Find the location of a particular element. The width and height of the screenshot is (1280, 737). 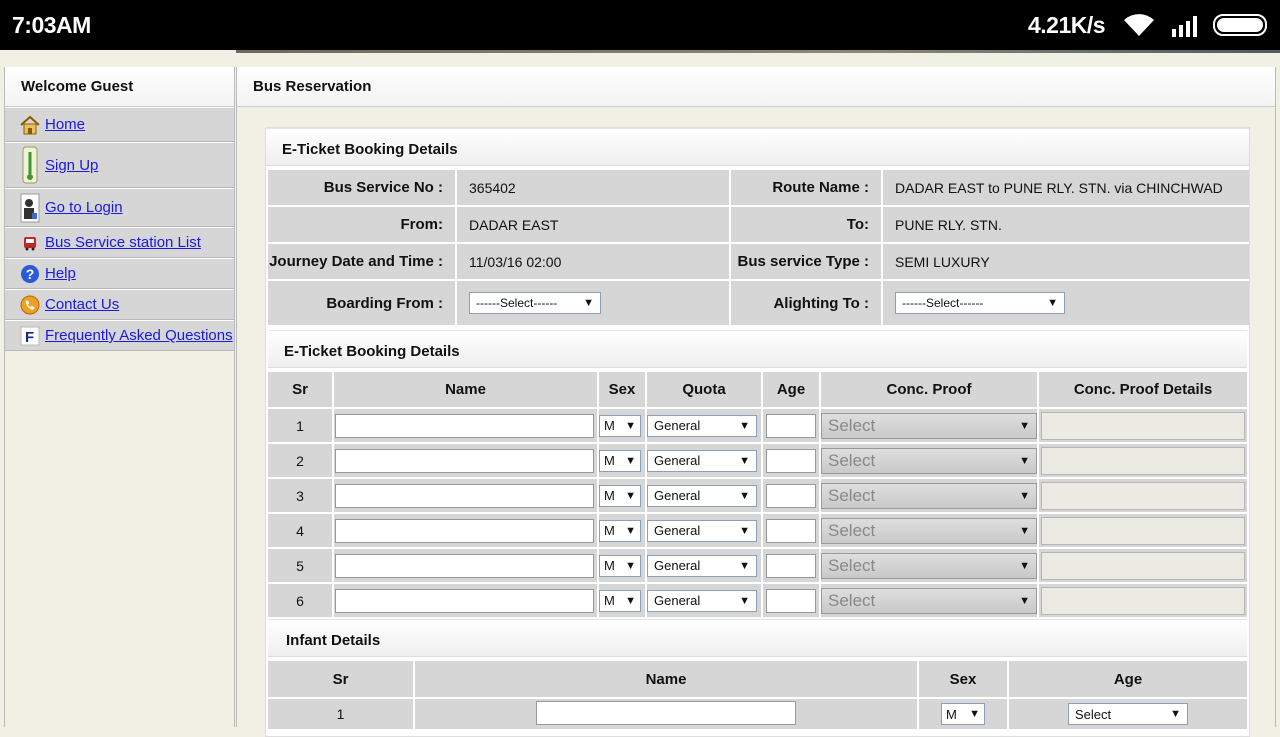

passenger-details-heading: E-Ticket Booking Details is located at coordinates (757, 349).